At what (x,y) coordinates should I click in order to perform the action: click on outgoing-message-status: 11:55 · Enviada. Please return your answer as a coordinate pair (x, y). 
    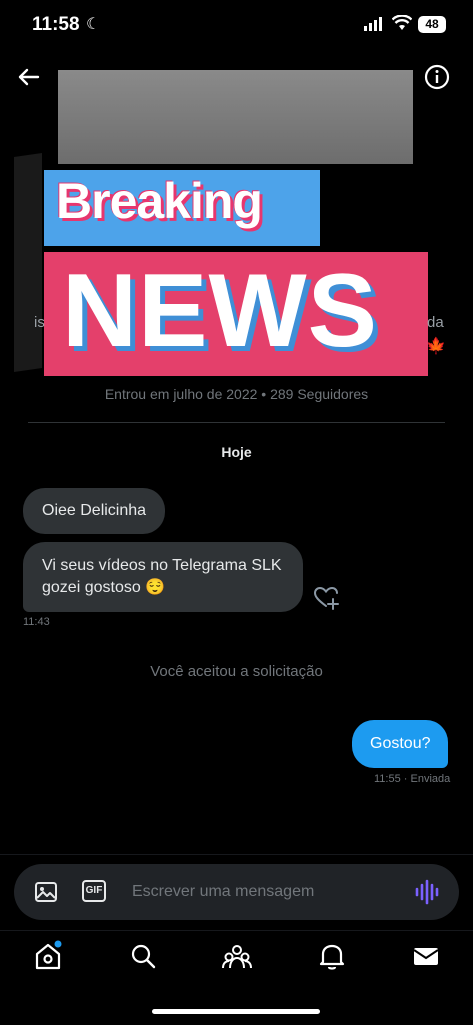
    Looking at the image, I should click on (412, 779).